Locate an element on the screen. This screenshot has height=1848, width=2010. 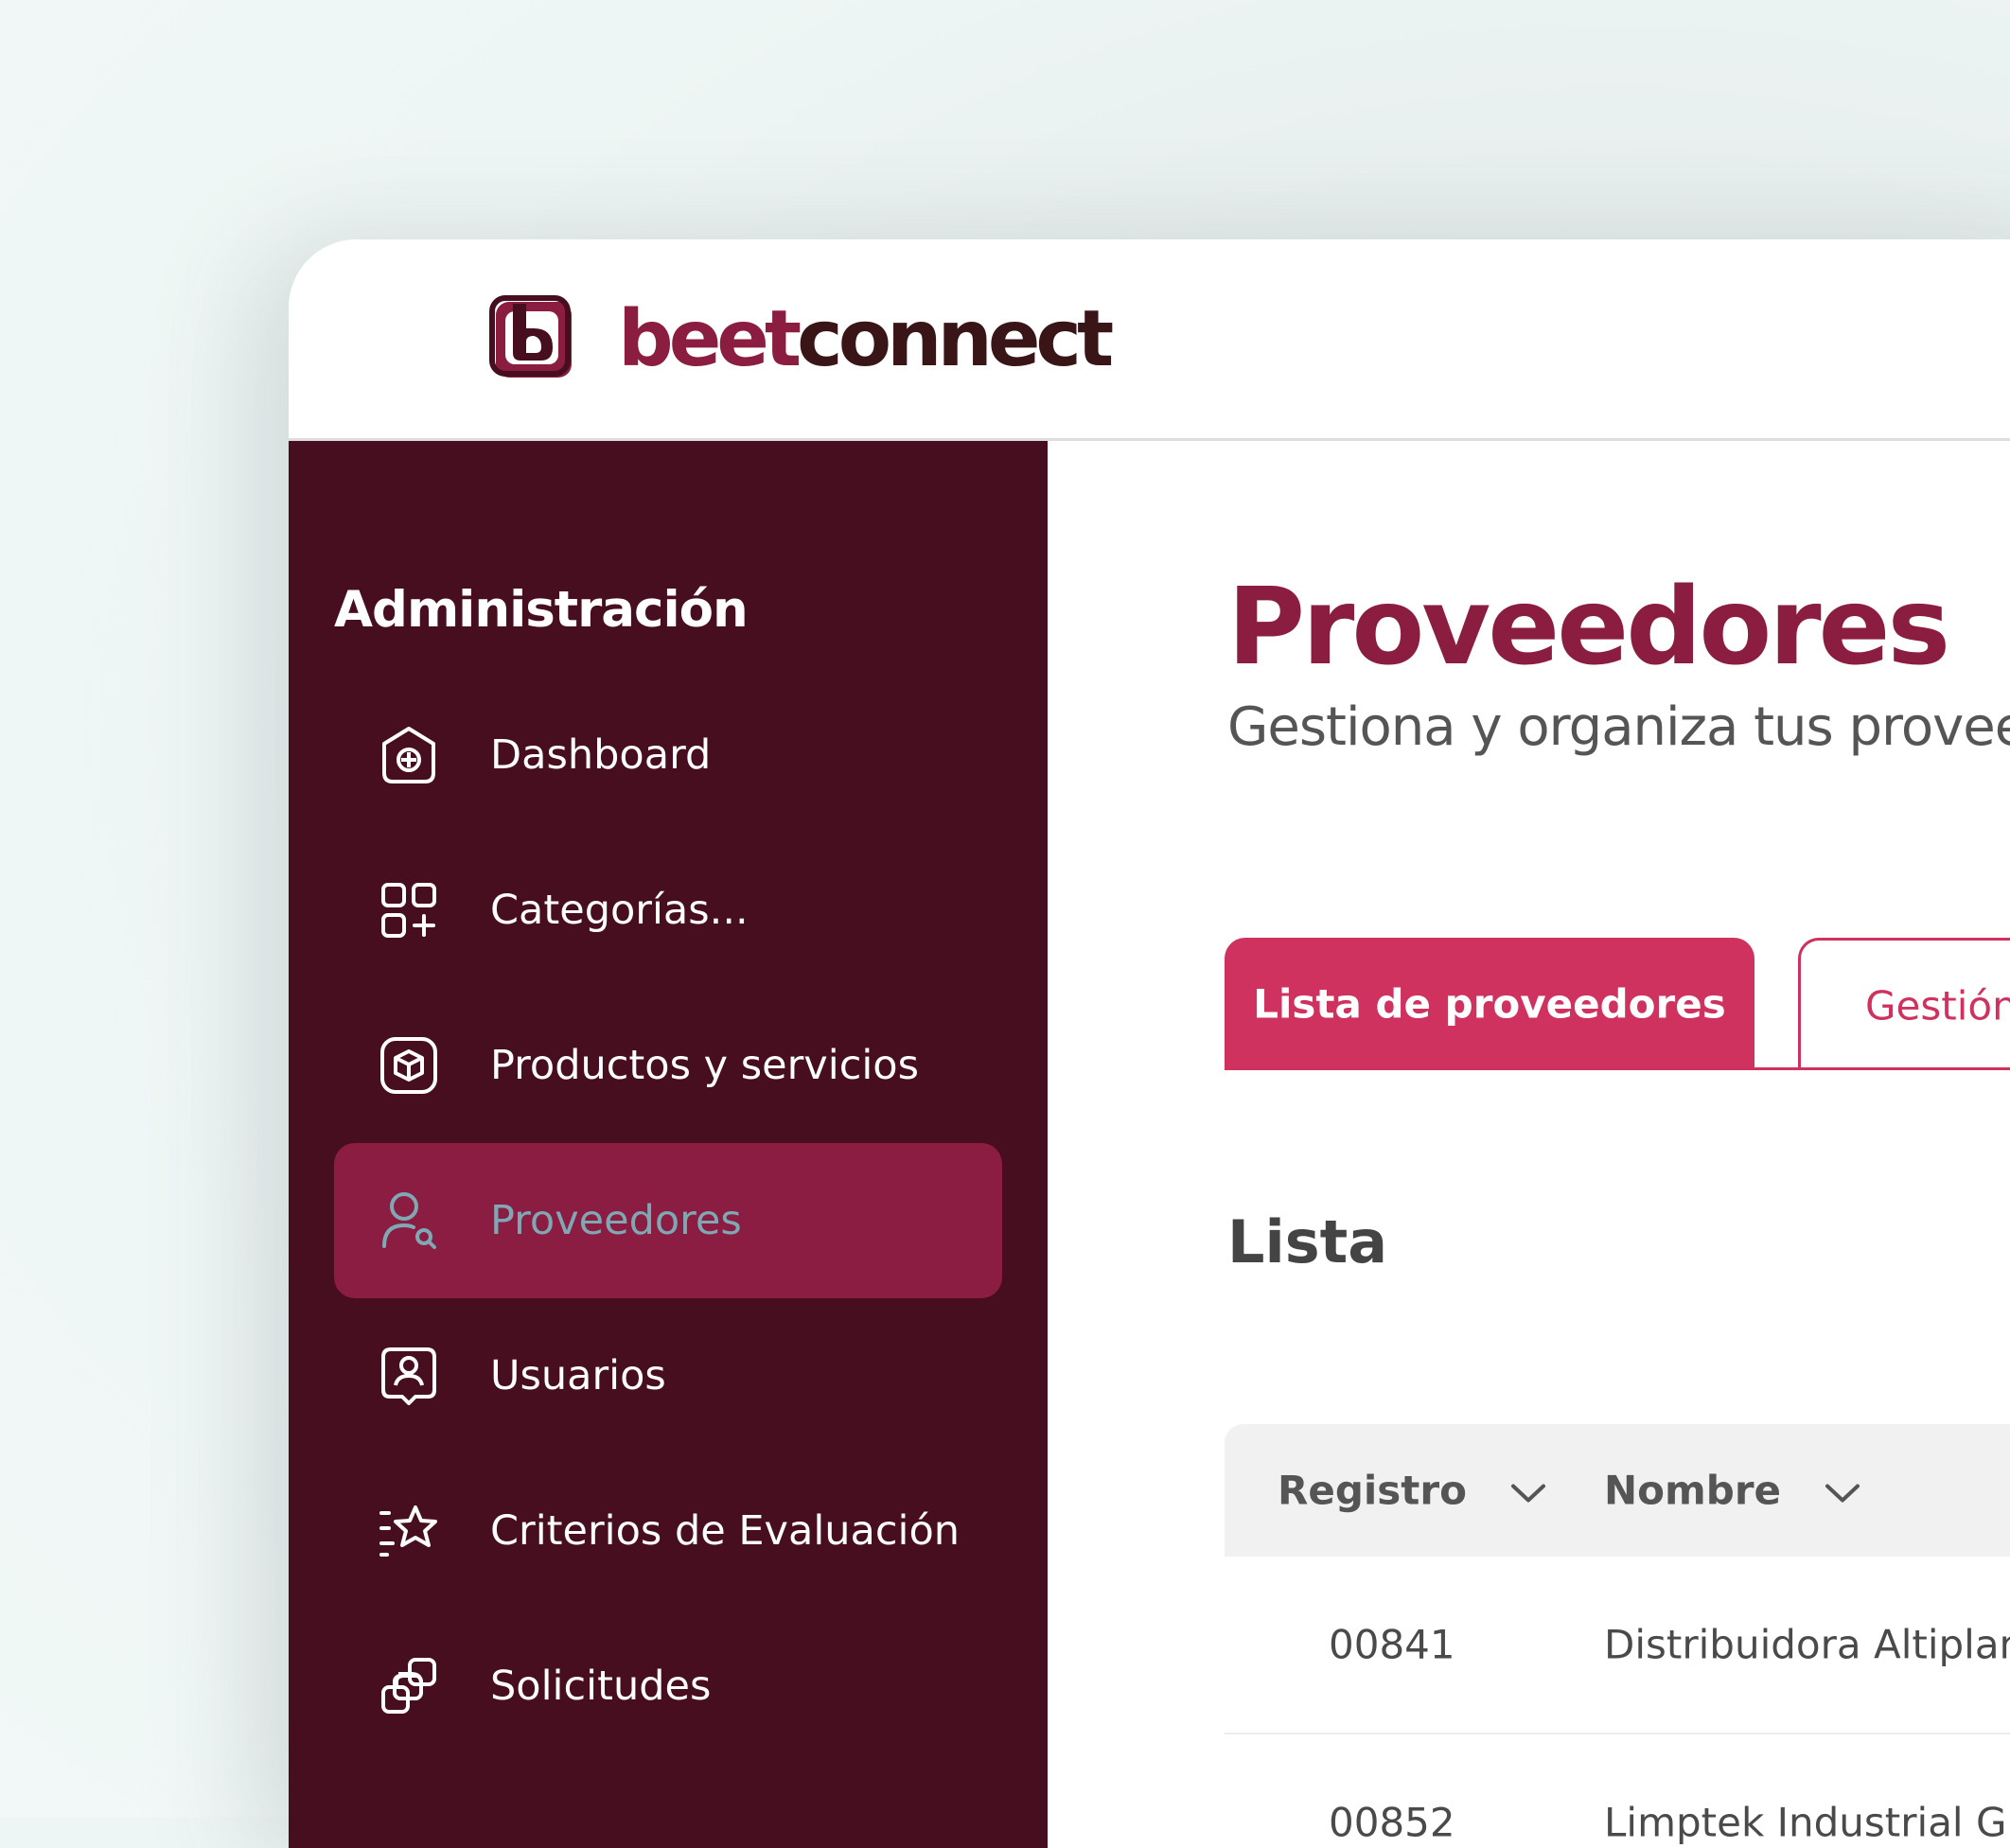
tab-label: Lista de proveedores is located at coordinates (1489, 1004).